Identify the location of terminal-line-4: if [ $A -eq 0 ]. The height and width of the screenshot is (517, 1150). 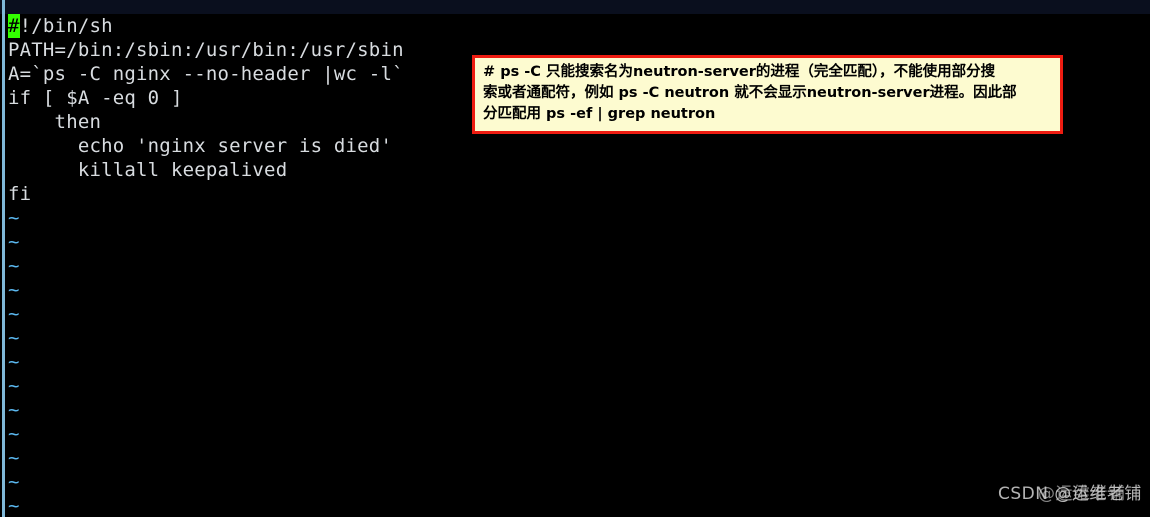
(95, 98).